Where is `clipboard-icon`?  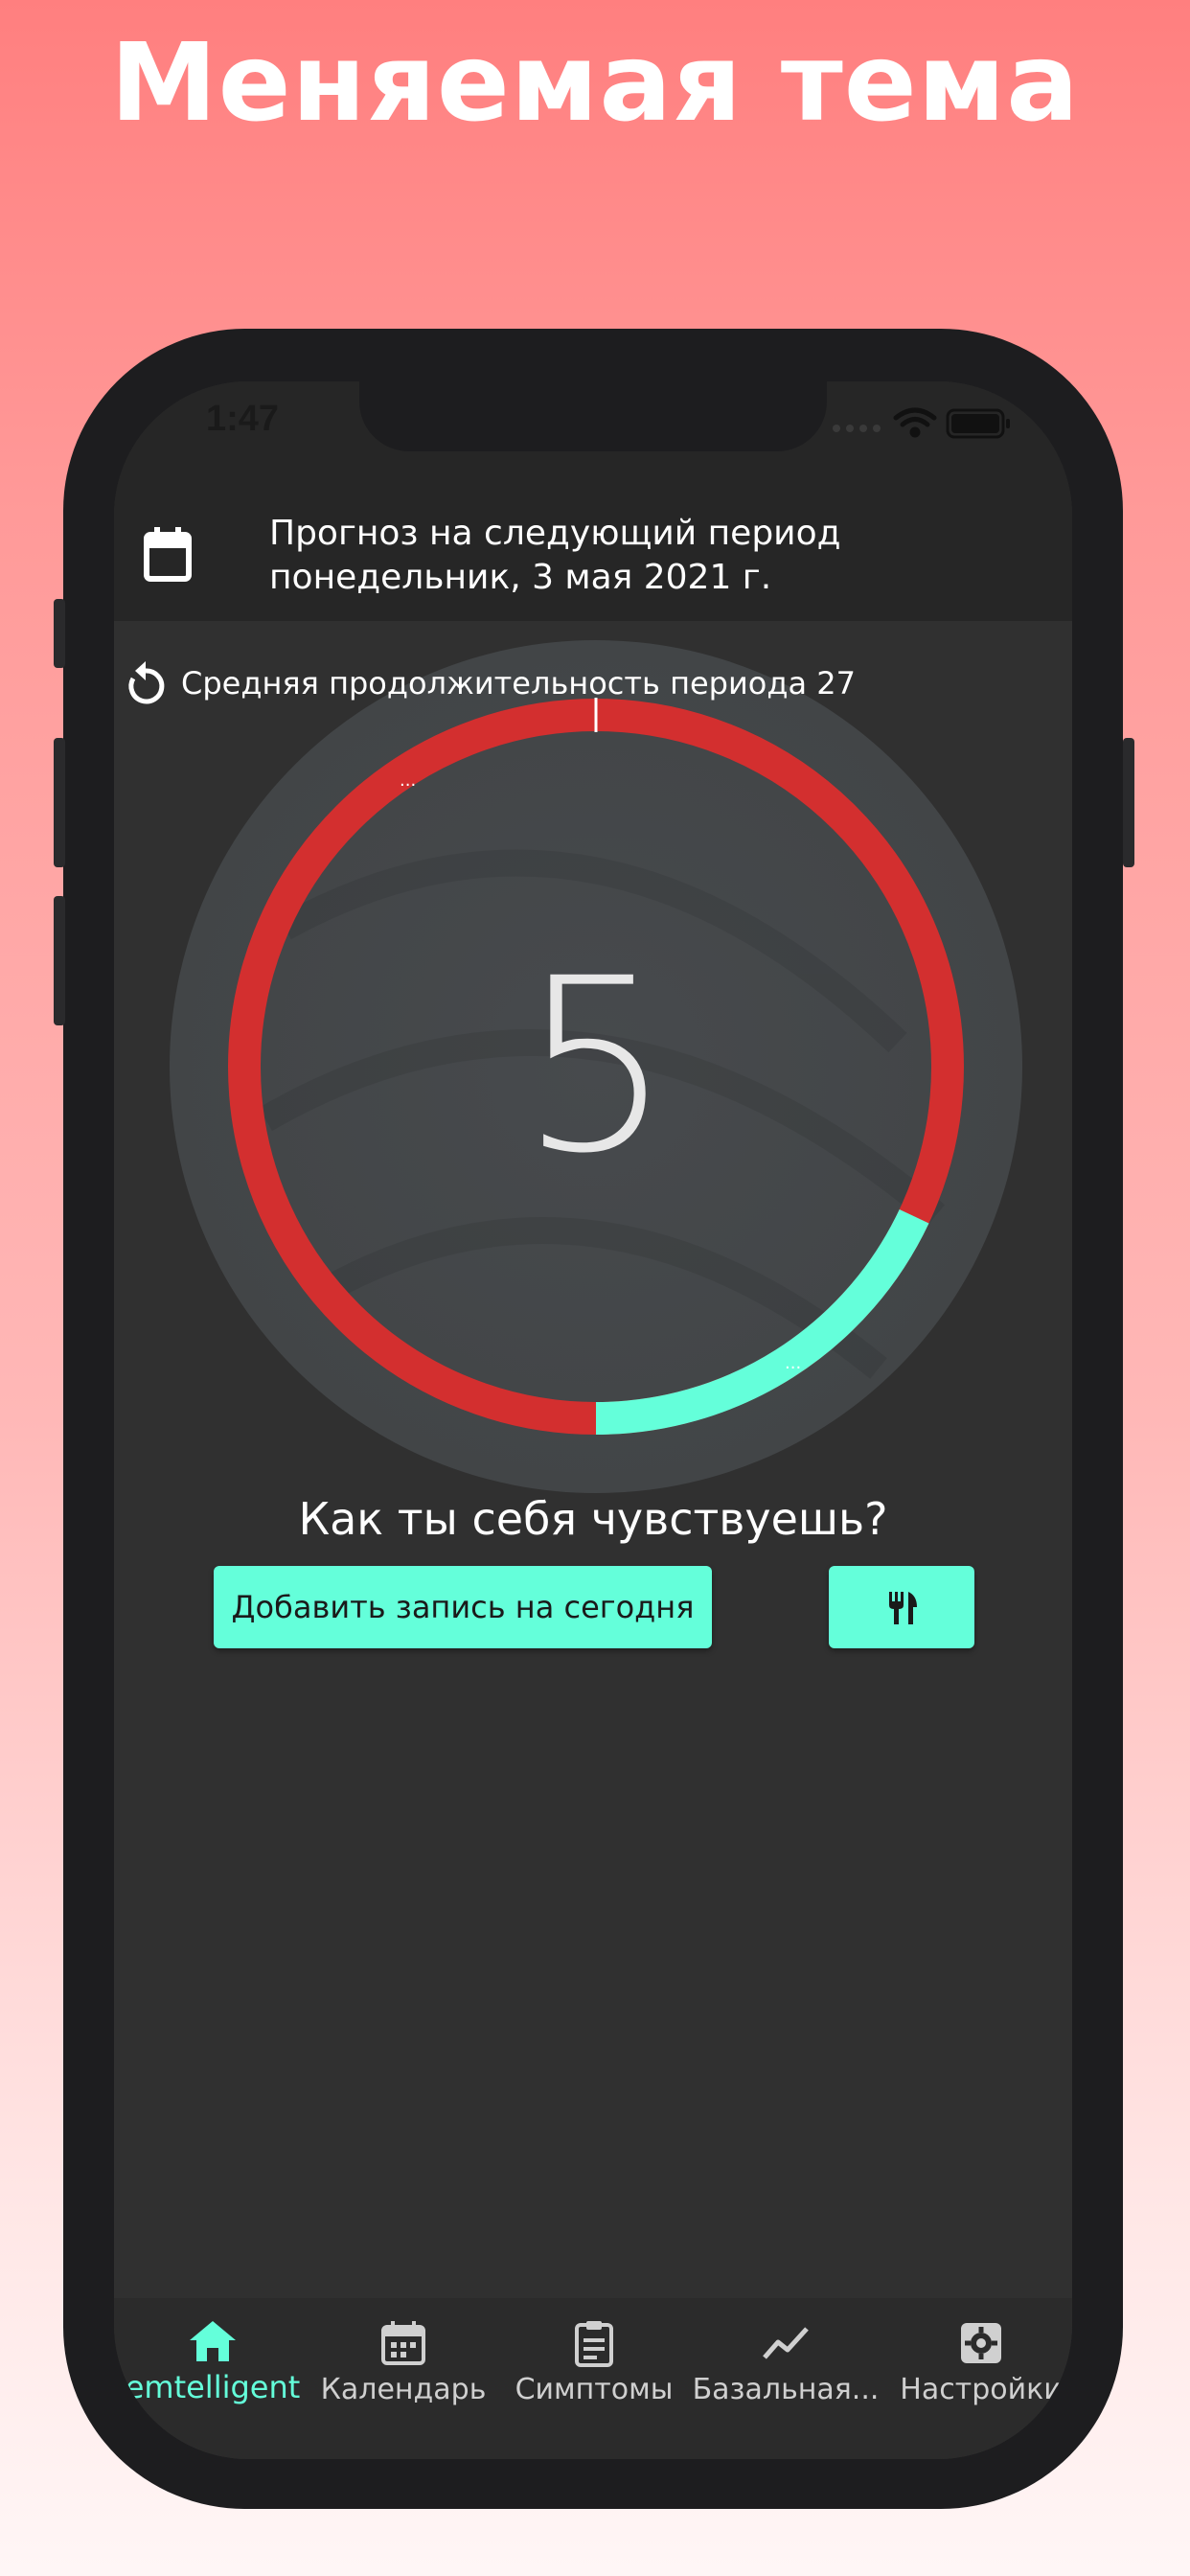 clipboard-icon is located at coordinates (594, 2344).